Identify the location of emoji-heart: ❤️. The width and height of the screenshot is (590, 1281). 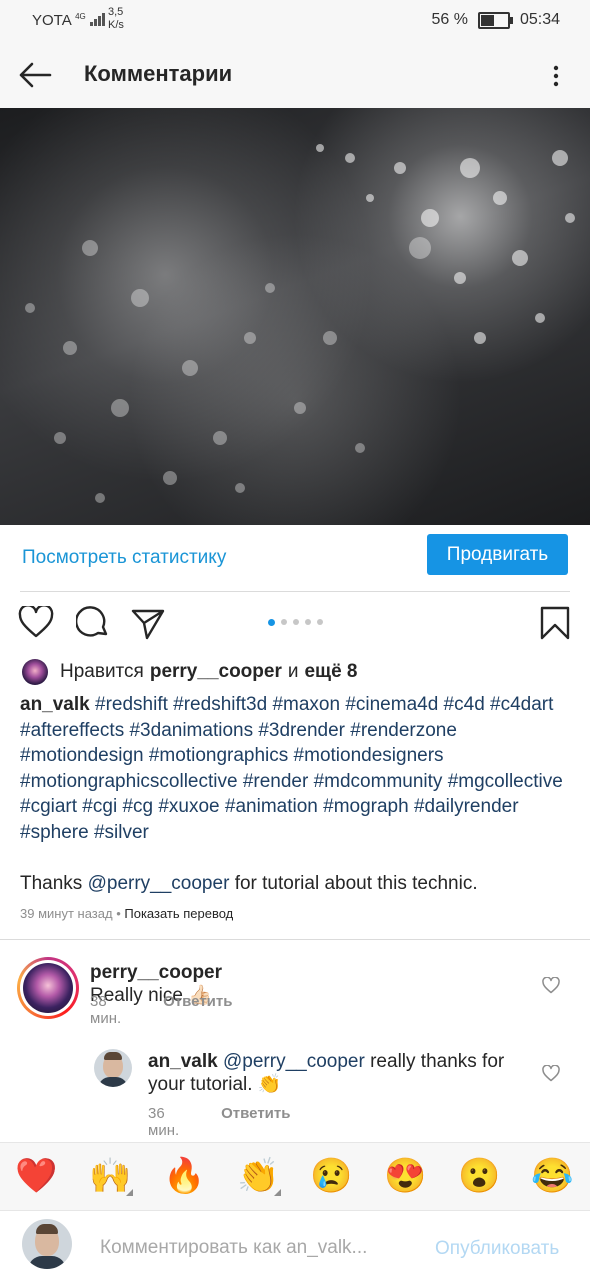
(36, 1176).